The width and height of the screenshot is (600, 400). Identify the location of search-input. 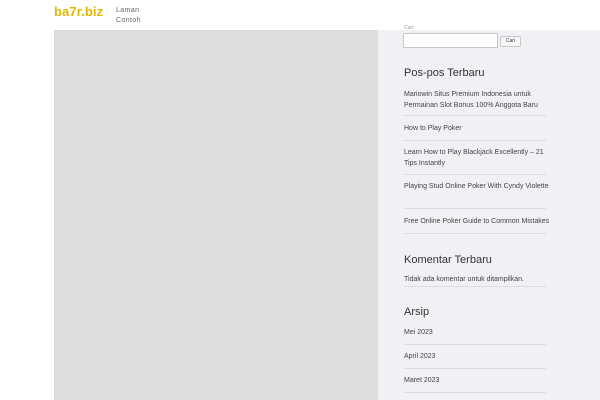
(450, 40).